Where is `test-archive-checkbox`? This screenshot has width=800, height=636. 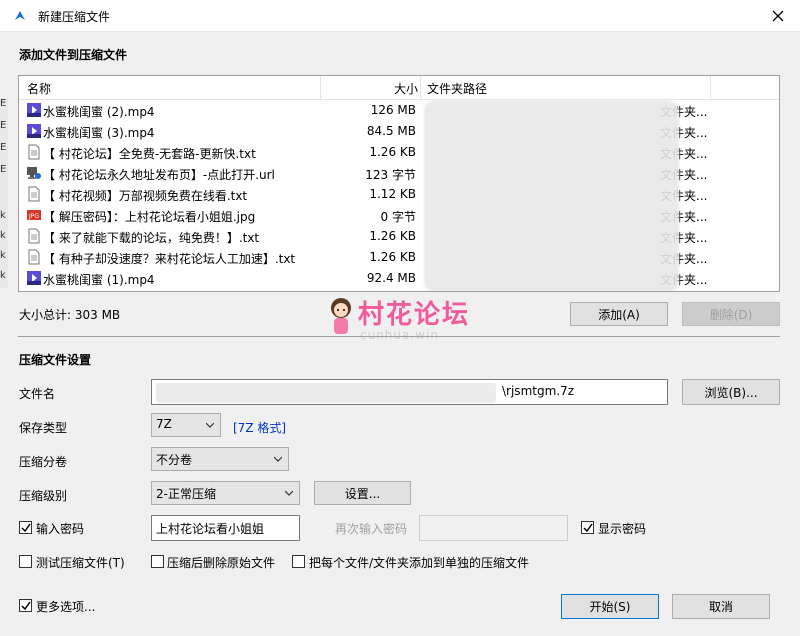 test-archive-checkbox is located at coordinates (25, 561).